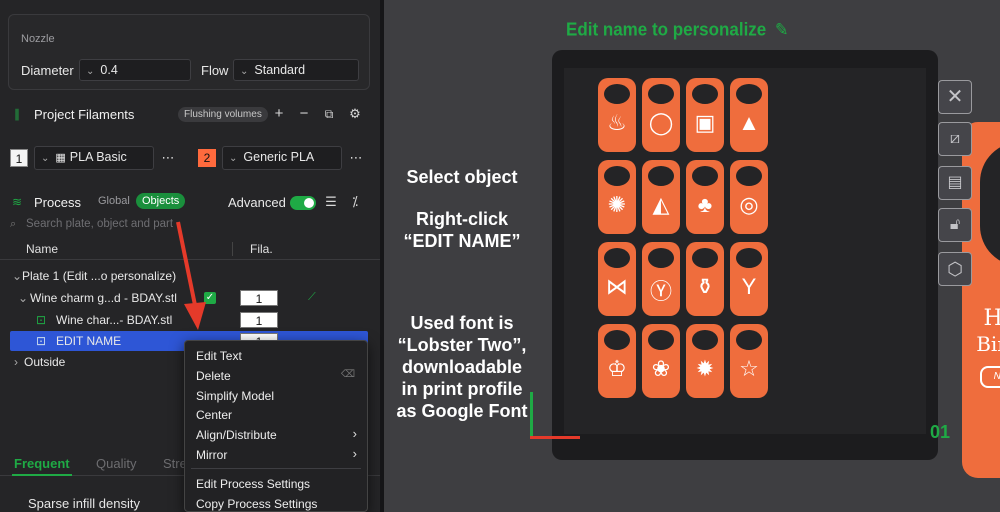  What do you see at coordinates (84, 114) in the screenshot?
I see `filaments-title: Project Filaments` at bounding box center [84, 114].